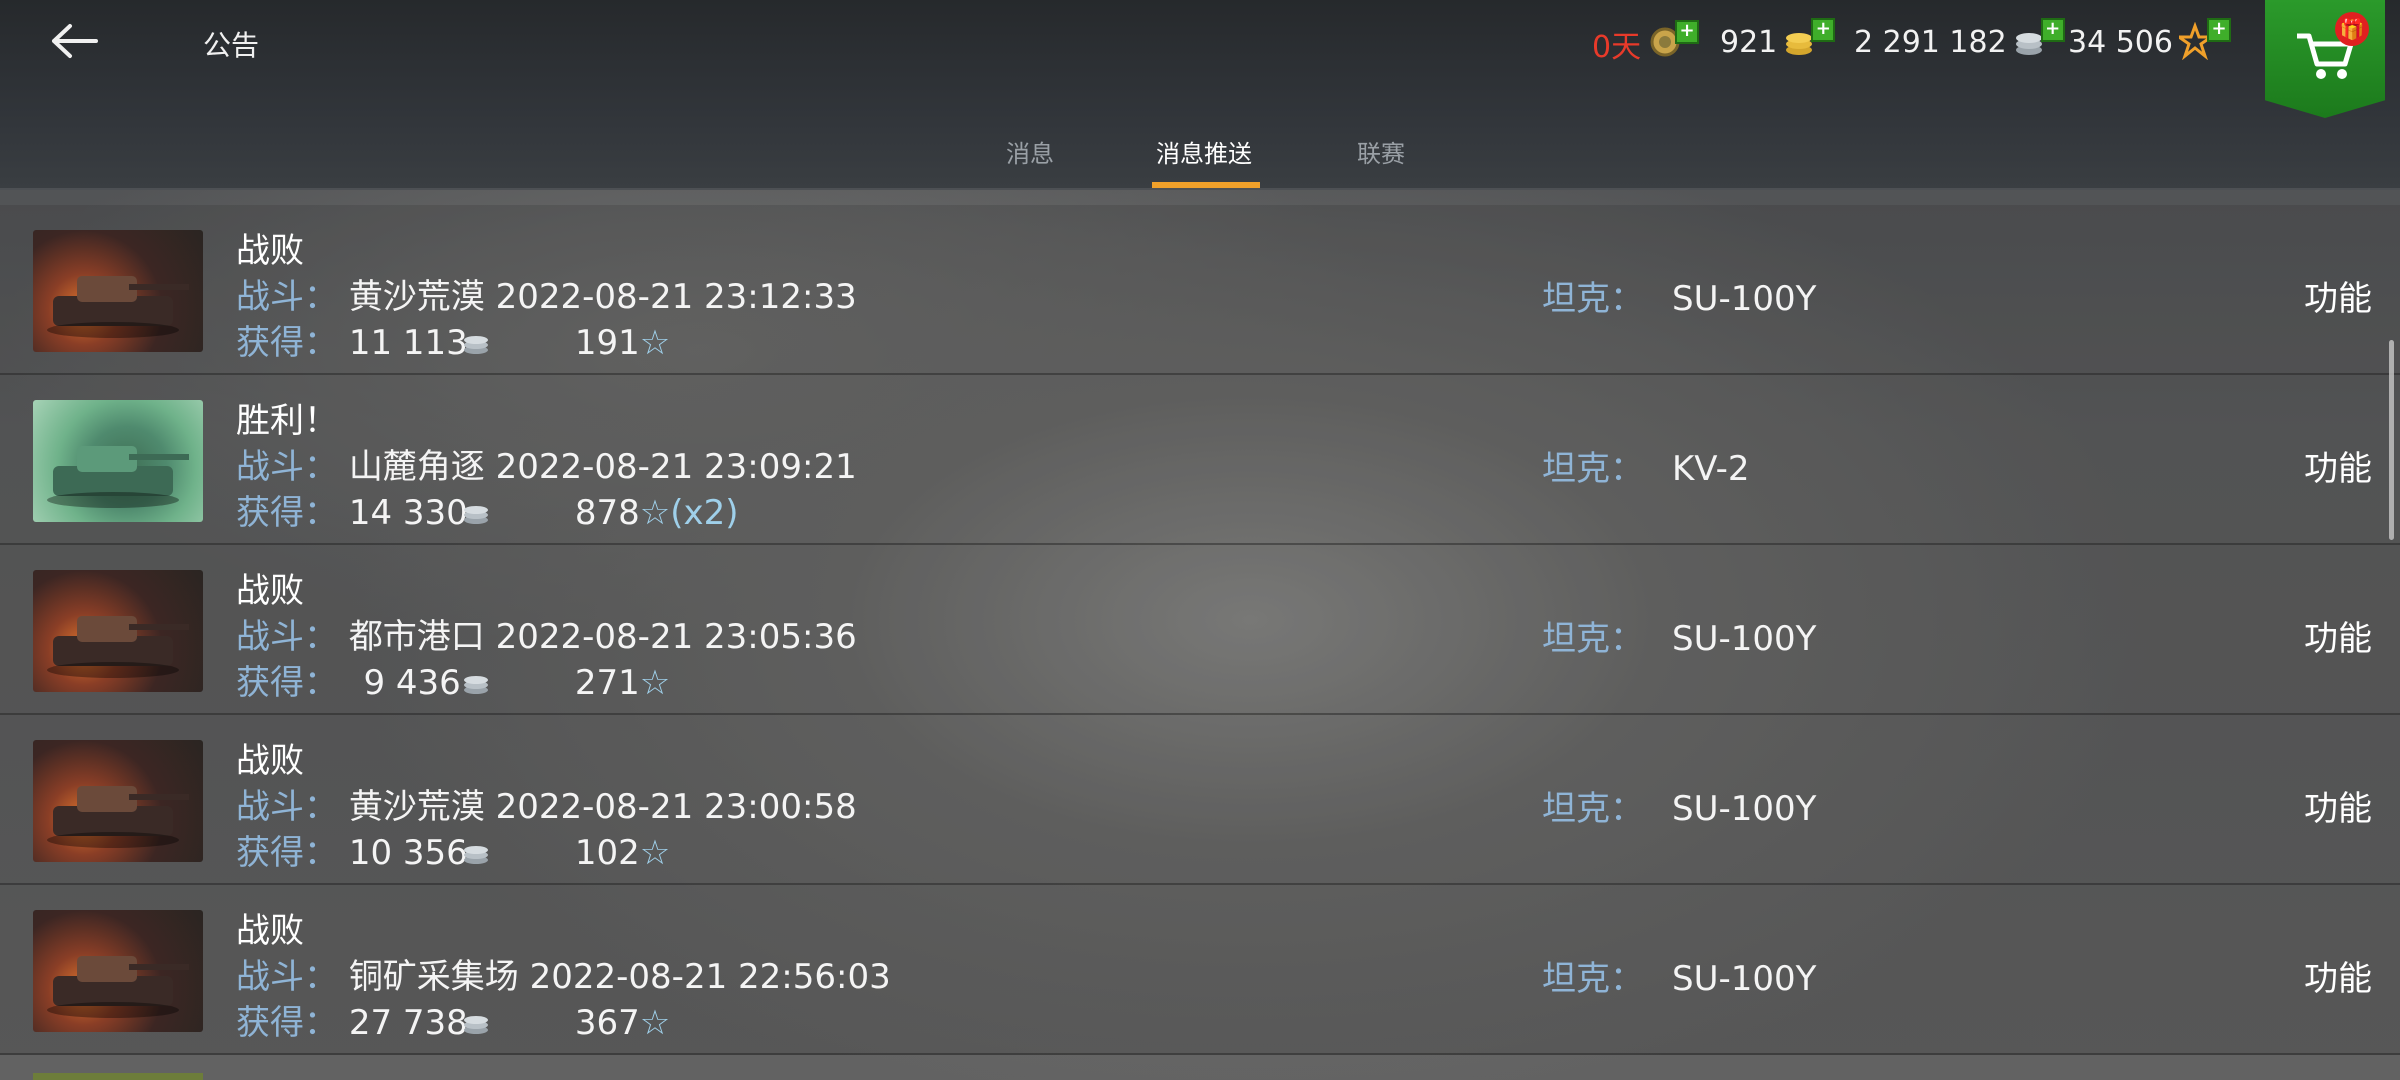 The height and width of the screenshot is (1080, 2400). What do you see at coordinates (607, 683) in the screenshot?
I see `earned-xp: 271` at bounding box center [607, 683].